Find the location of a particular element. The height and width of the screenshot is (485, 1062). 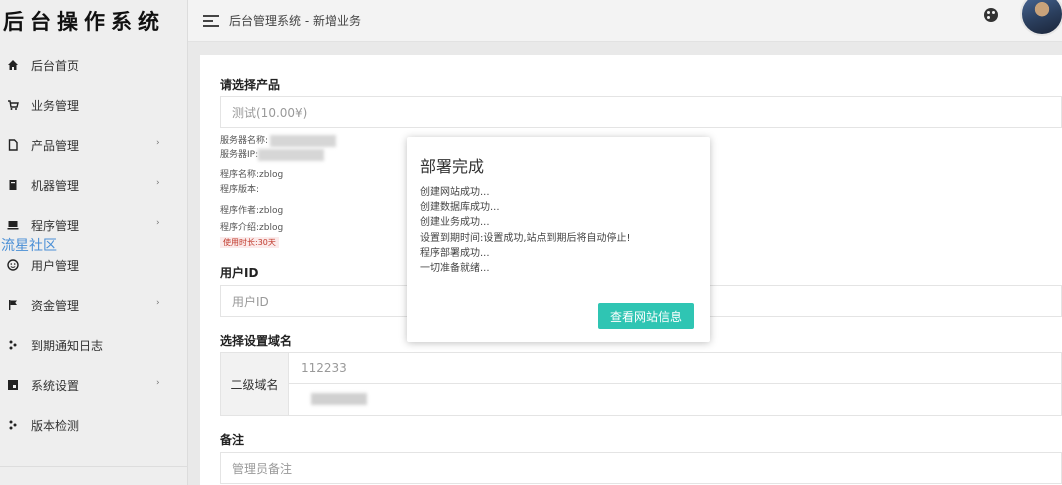

sidebar-item-version-check: 版本检测 is located at coordinates (93, 425).